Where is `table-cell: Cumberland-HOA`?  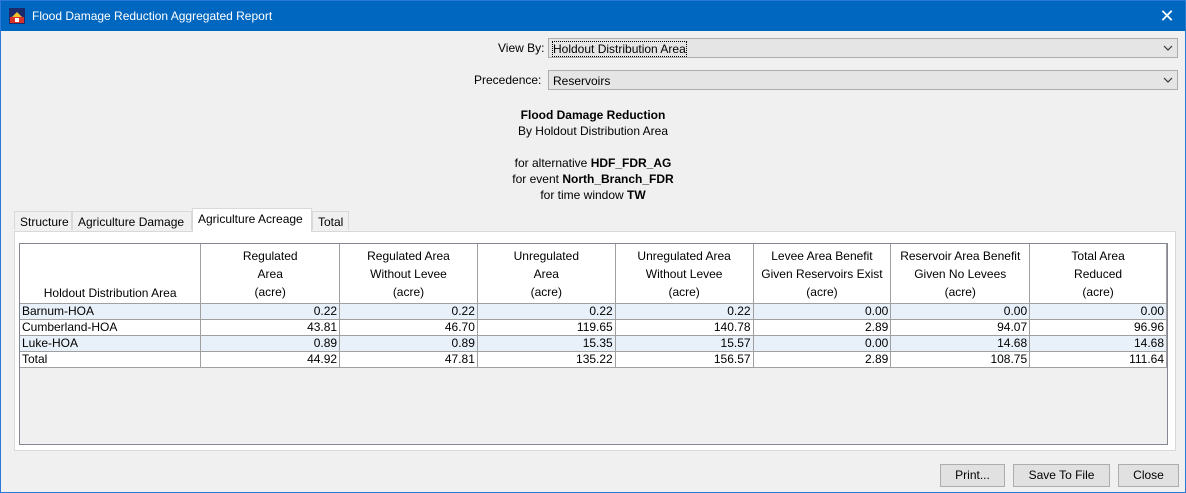
table-cell: Cumberland-HOA is located at coordinates (111, 327).